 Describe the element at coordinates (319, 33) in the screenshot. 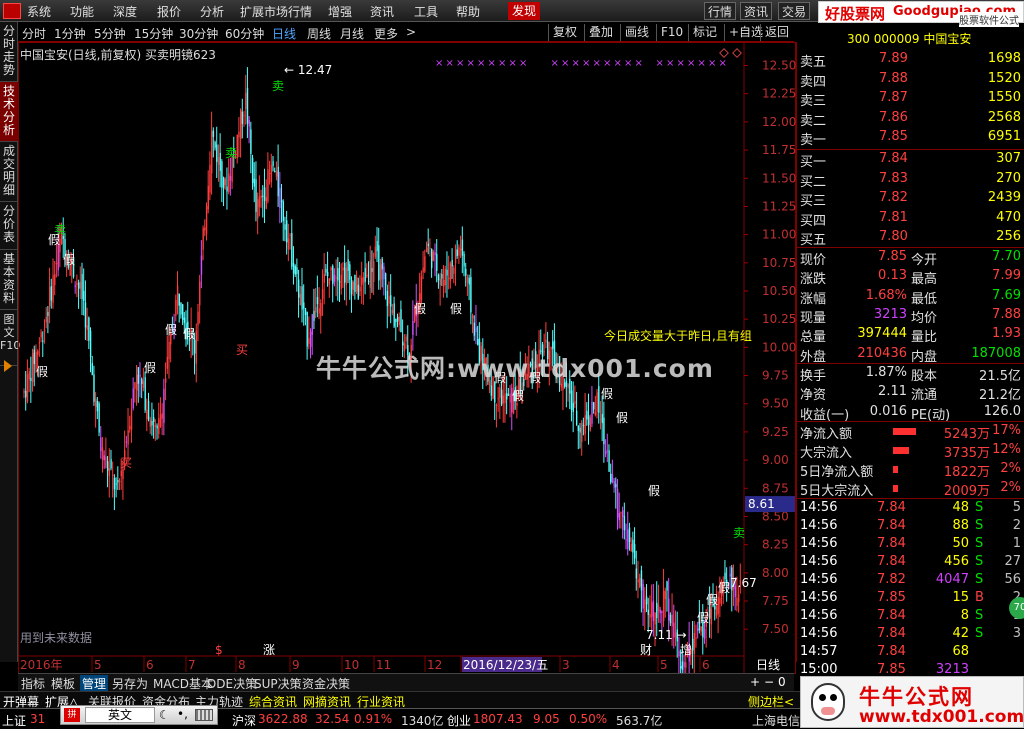

I see `period-weekly: 周线` at that location.